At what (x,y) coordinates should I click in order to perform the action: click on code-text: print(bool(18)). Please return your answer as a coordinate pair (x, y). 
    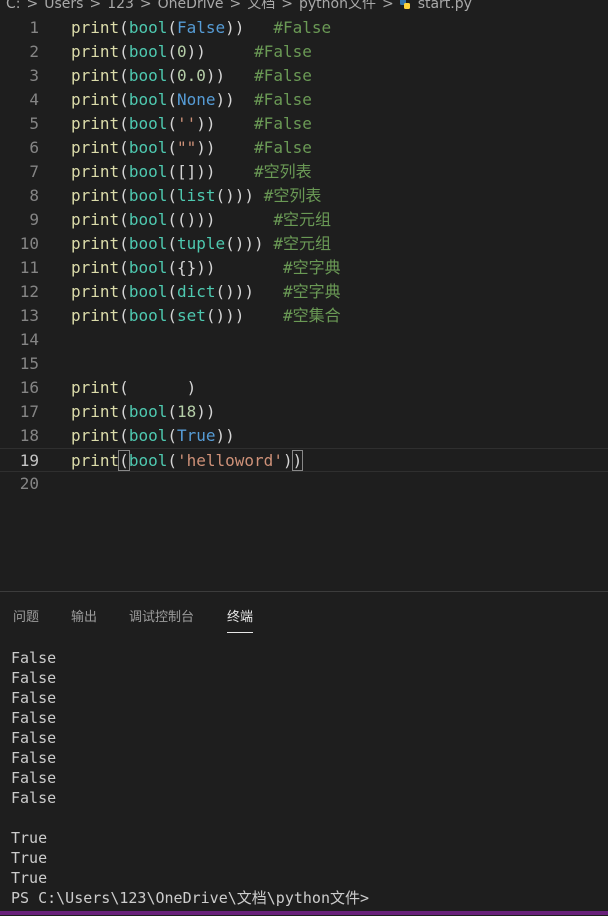
    Looking at the image, I should click on (143, 412).